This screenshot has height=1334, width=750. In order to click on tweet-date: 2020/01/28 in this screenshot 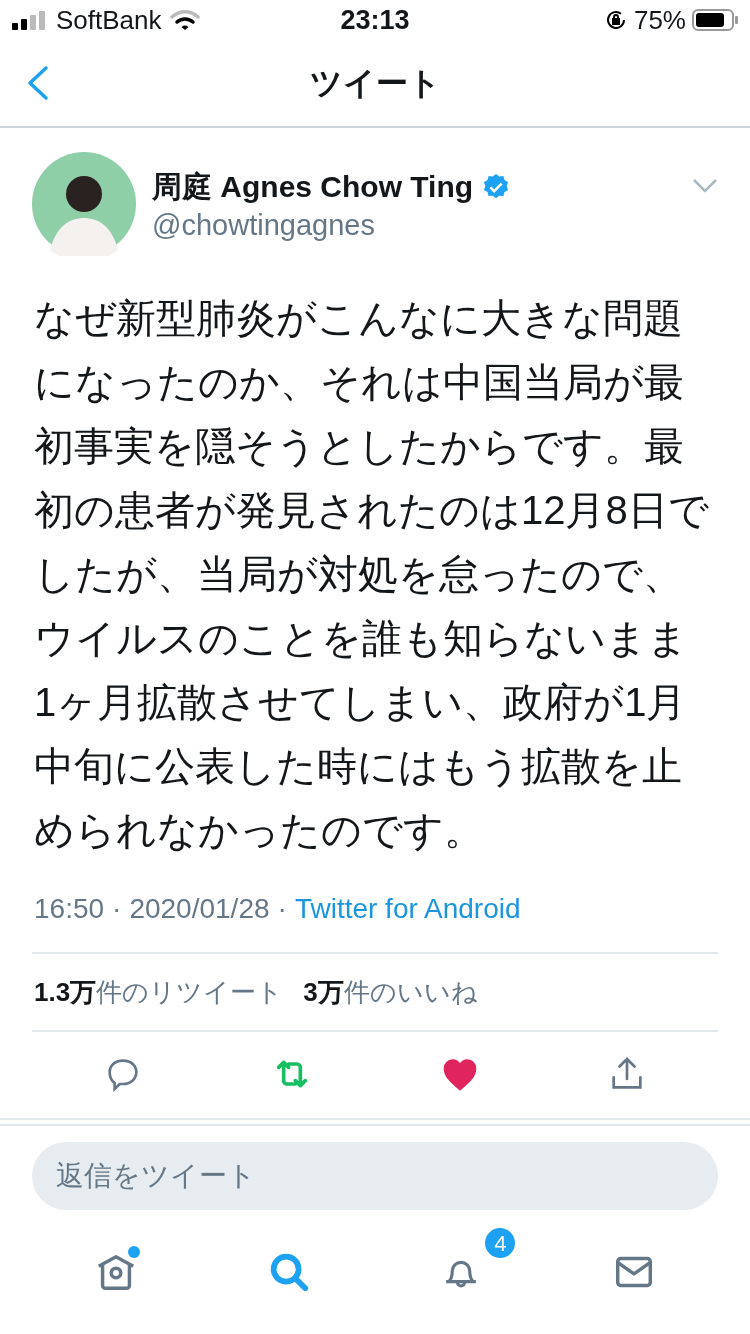, I will do `click(199, 909)`.